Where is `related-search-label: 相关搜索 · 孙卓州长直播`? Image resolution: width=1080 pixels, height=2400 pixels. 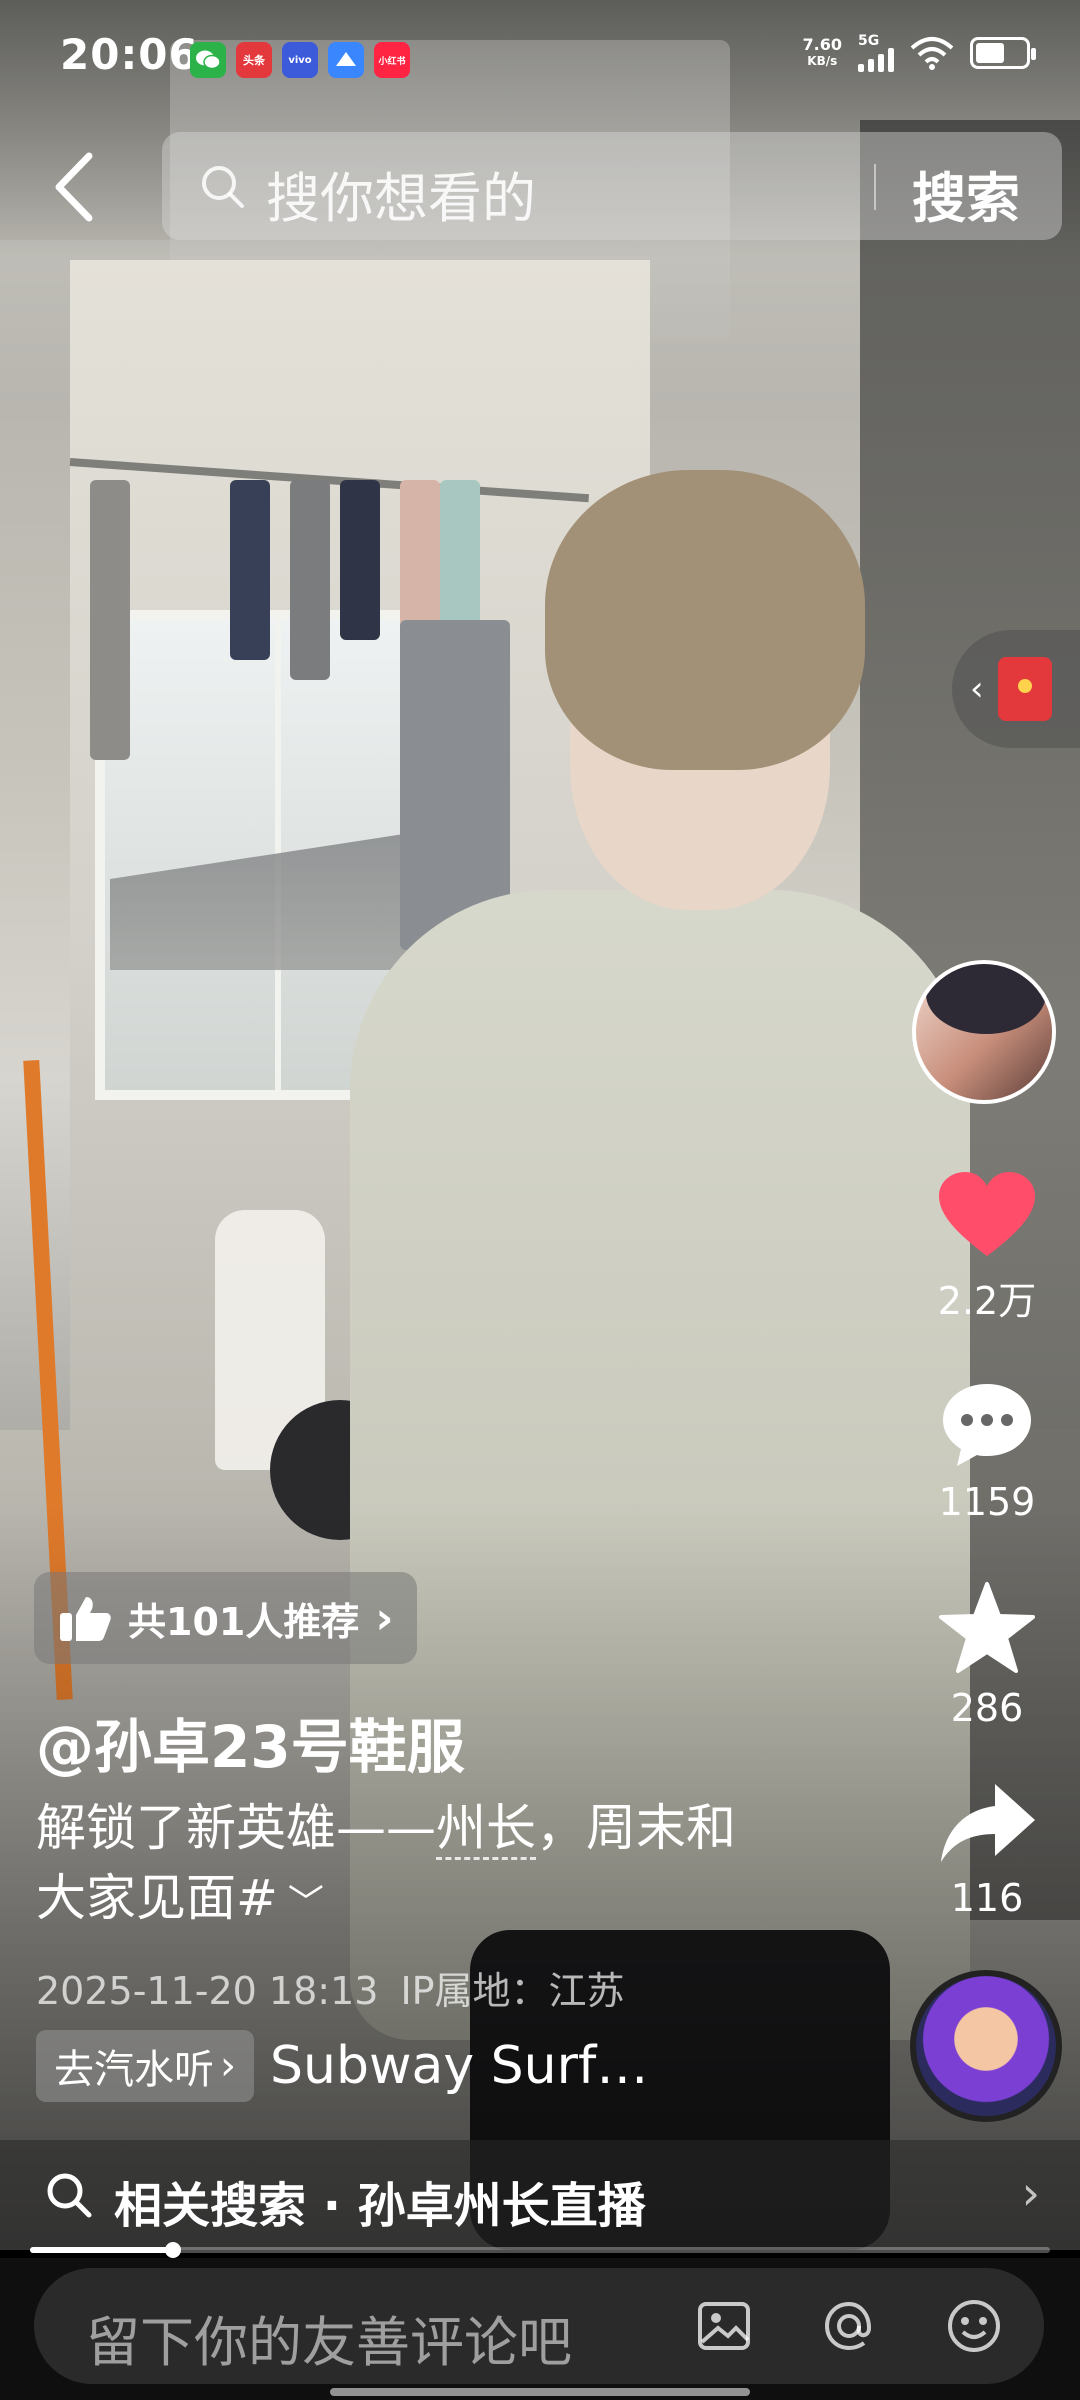 related-search-label: 相关搜索 · 孙卓州长直播 is located at coordinates (380, 2206).